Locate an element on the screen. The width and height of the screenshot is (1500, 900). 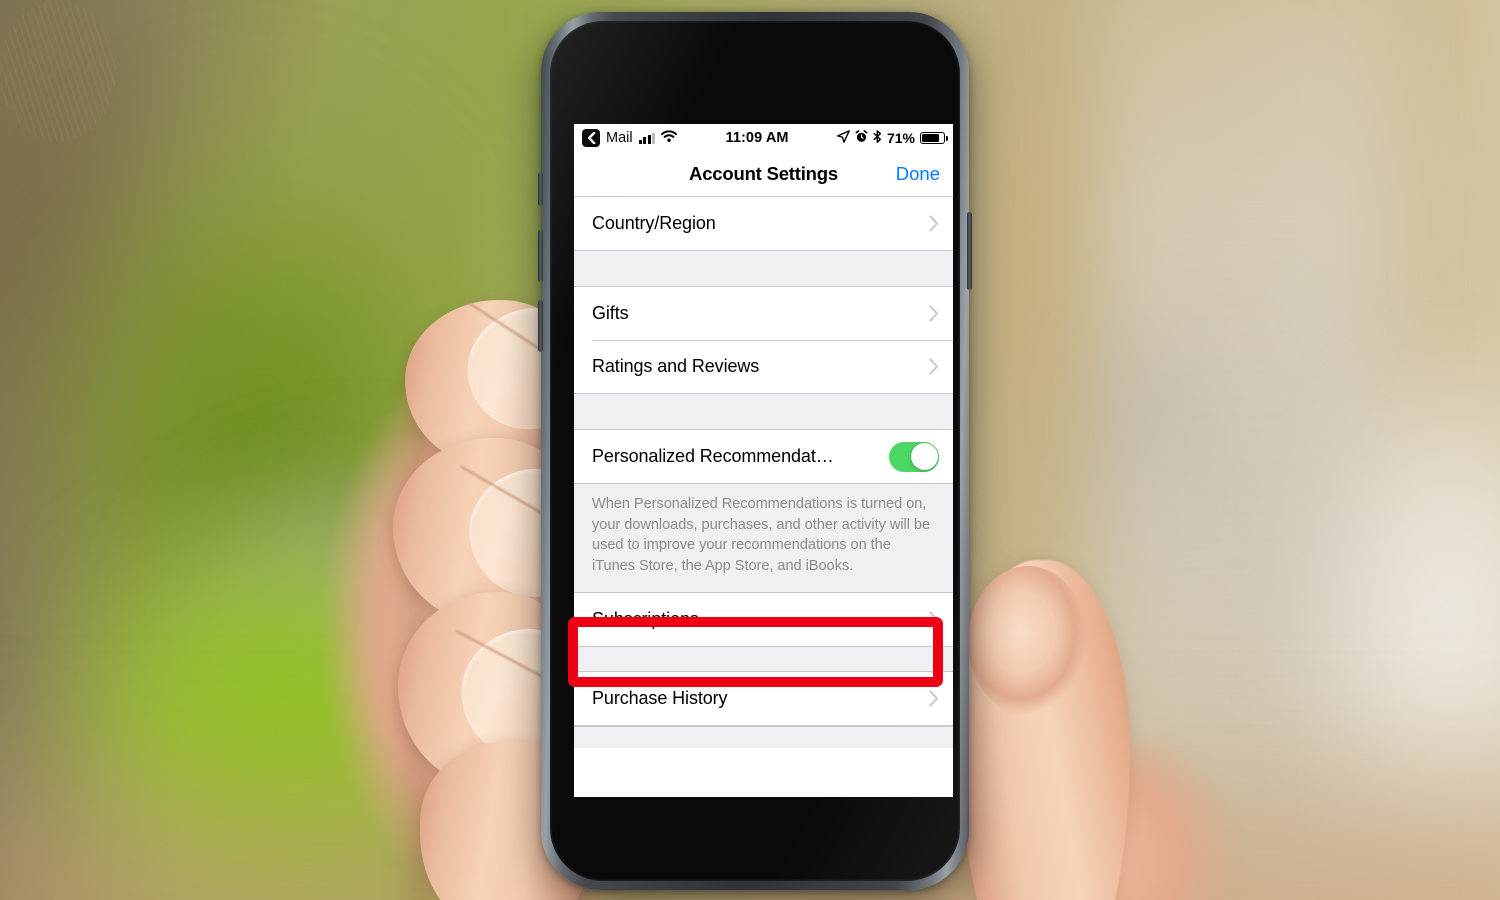
list-item-label: Subscriptions is located at coordinates (645, 619).